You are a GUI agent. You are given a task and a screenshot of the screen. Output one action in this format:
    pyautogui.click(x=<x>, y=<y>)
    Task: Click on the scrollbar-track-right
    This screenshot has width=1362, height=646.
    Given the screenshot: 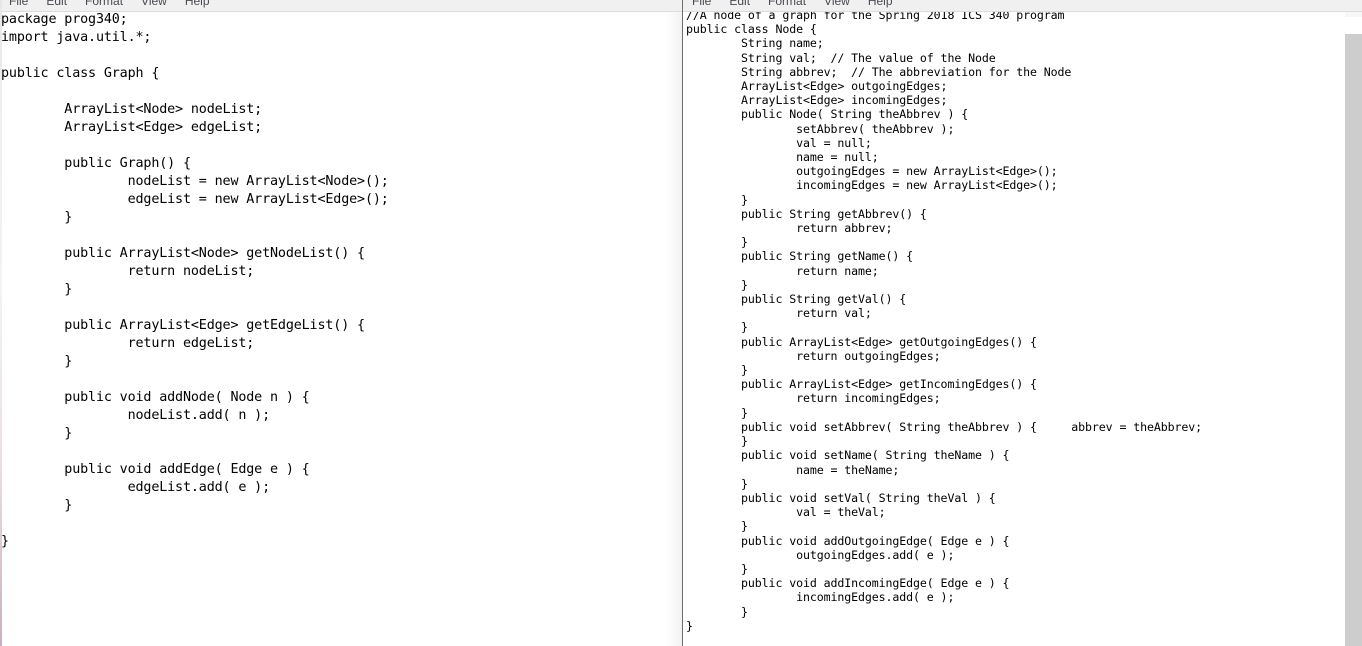 What is the action you would take?
    pyautogui.click(x=1353, y=331)
    